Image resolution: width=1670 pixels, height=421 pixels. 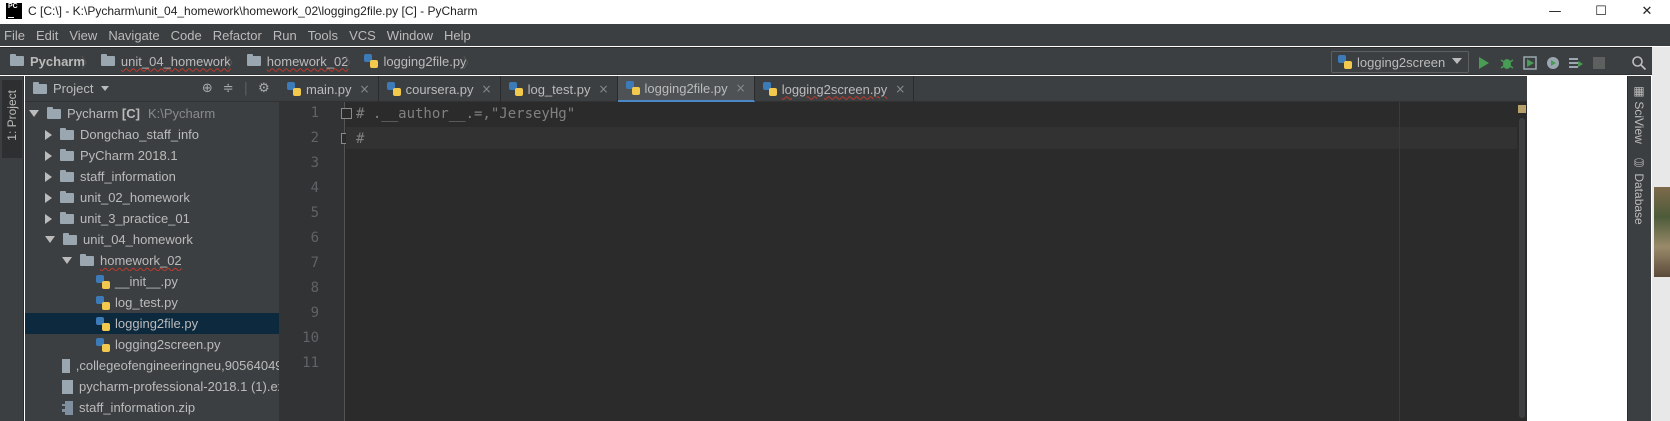 What do you see at coordinates (161, 281) in the screenshot?
I see `tree-node-python-file: __init__.py` at bounding box center [161, 281].